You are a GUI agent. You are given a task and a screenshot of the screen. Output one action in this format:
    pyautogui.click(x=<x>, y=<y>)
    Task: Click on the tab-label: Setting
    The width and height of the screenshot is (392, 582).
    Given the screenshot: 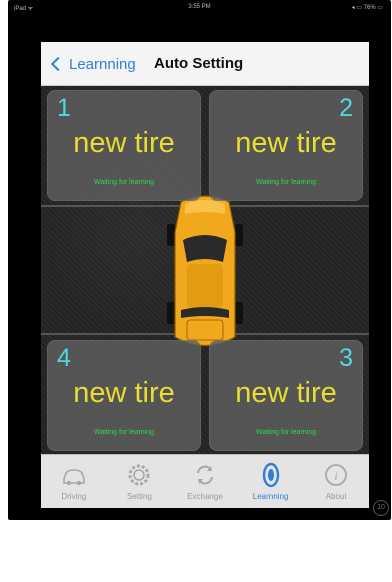 What is the action you would take?
    pyautogui.click(x=139, y=496)
    